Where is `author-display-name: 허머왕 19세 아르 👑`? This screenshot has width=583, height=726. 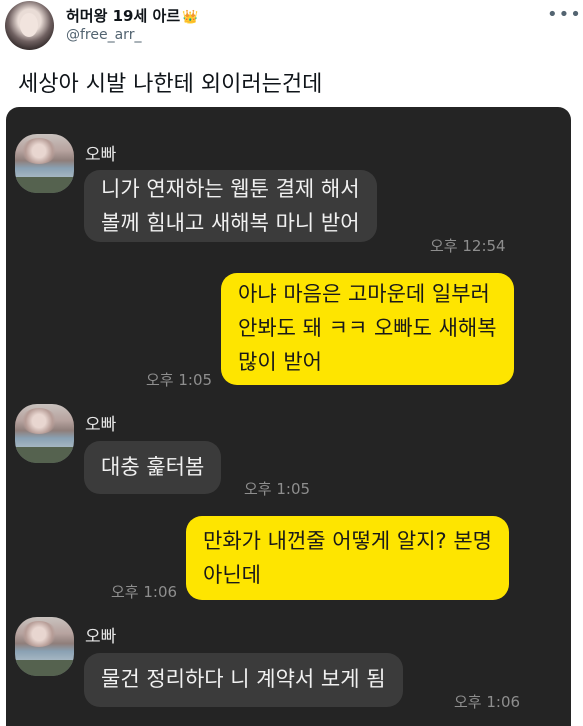 author-display-name: 허머왕 19세 아르 👑 is located at coordinates (132, 15).